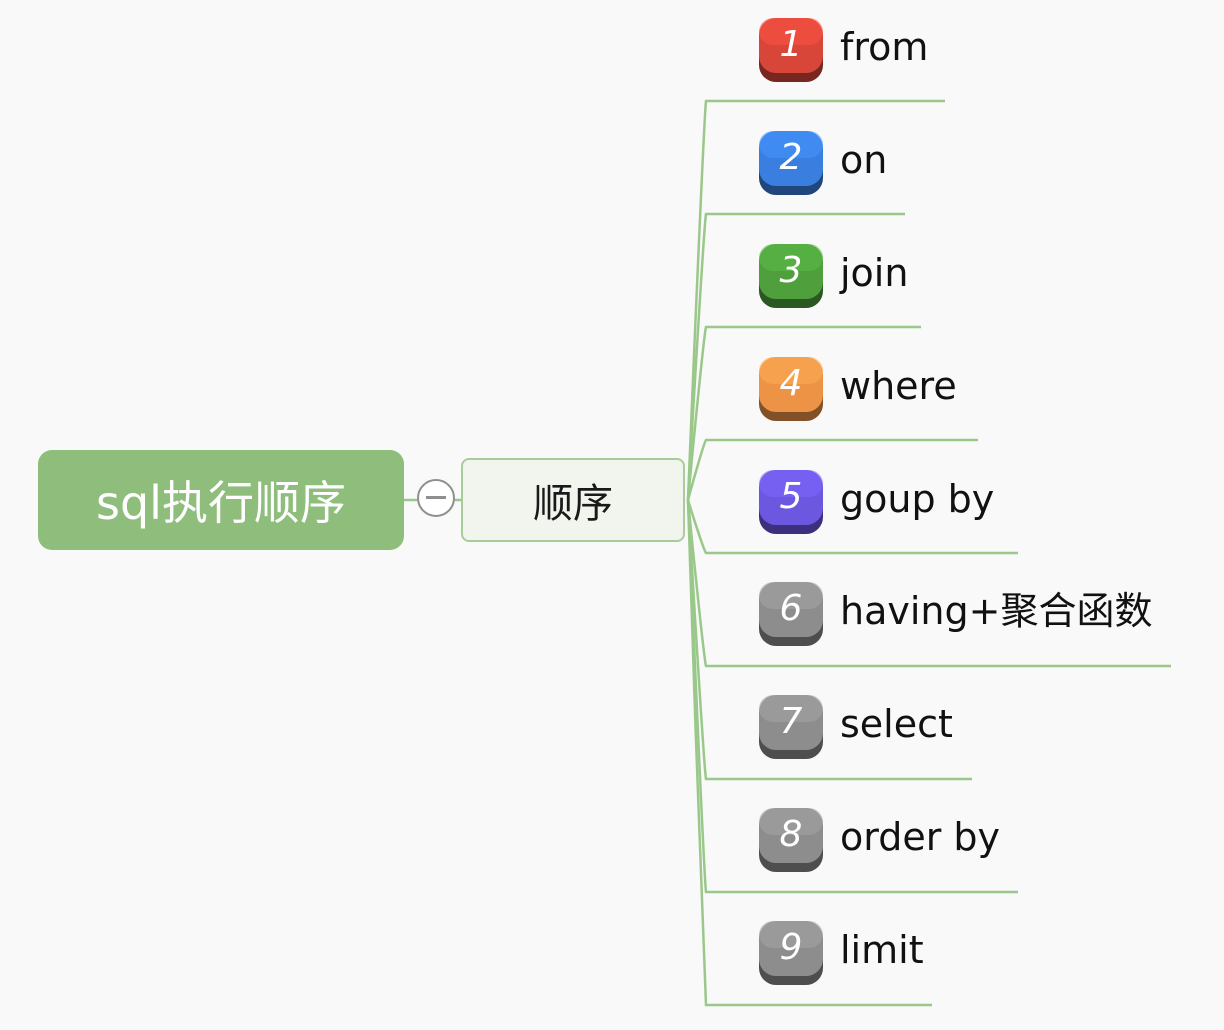 Image resolution: width=1224 pixels, height=1030 pixels. I want to click on subtopic-label: having+聚合函数, so click(996, 611).